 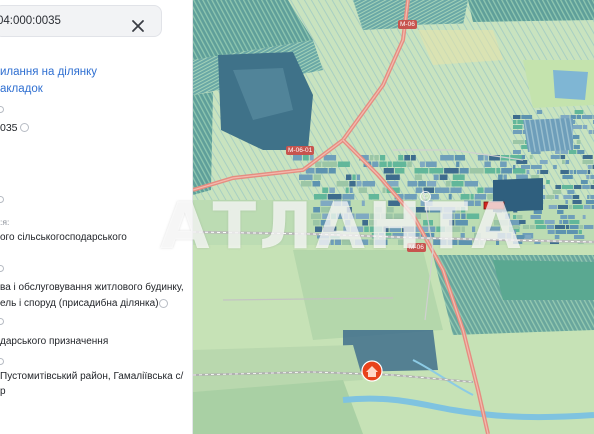 What do you see at coordinates (54, 341) in the screenshot?
I see `land-use-value: дарського призначення` at bounding box center [54, 341].